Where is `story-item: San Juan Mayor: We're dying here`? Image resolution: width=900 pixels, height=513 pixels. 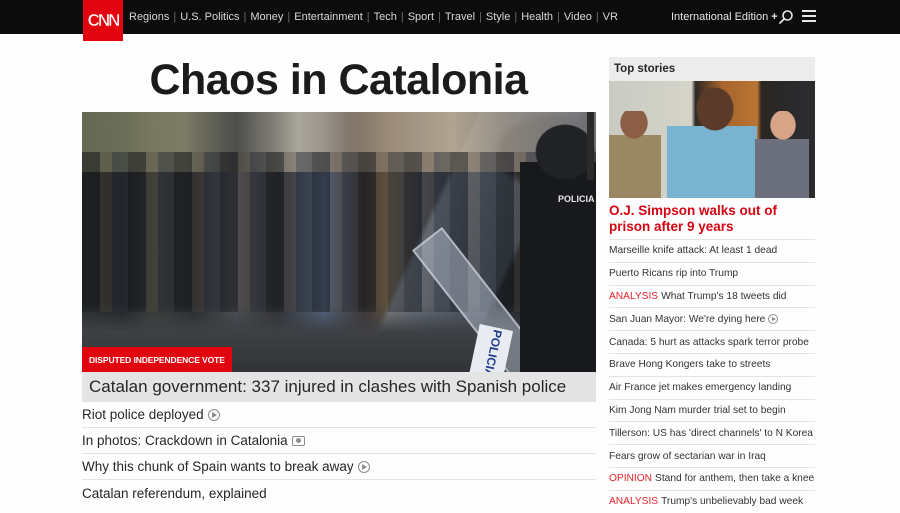 story-item: San Juan Mayor: We're dying here is located at coordinates (712, 318).